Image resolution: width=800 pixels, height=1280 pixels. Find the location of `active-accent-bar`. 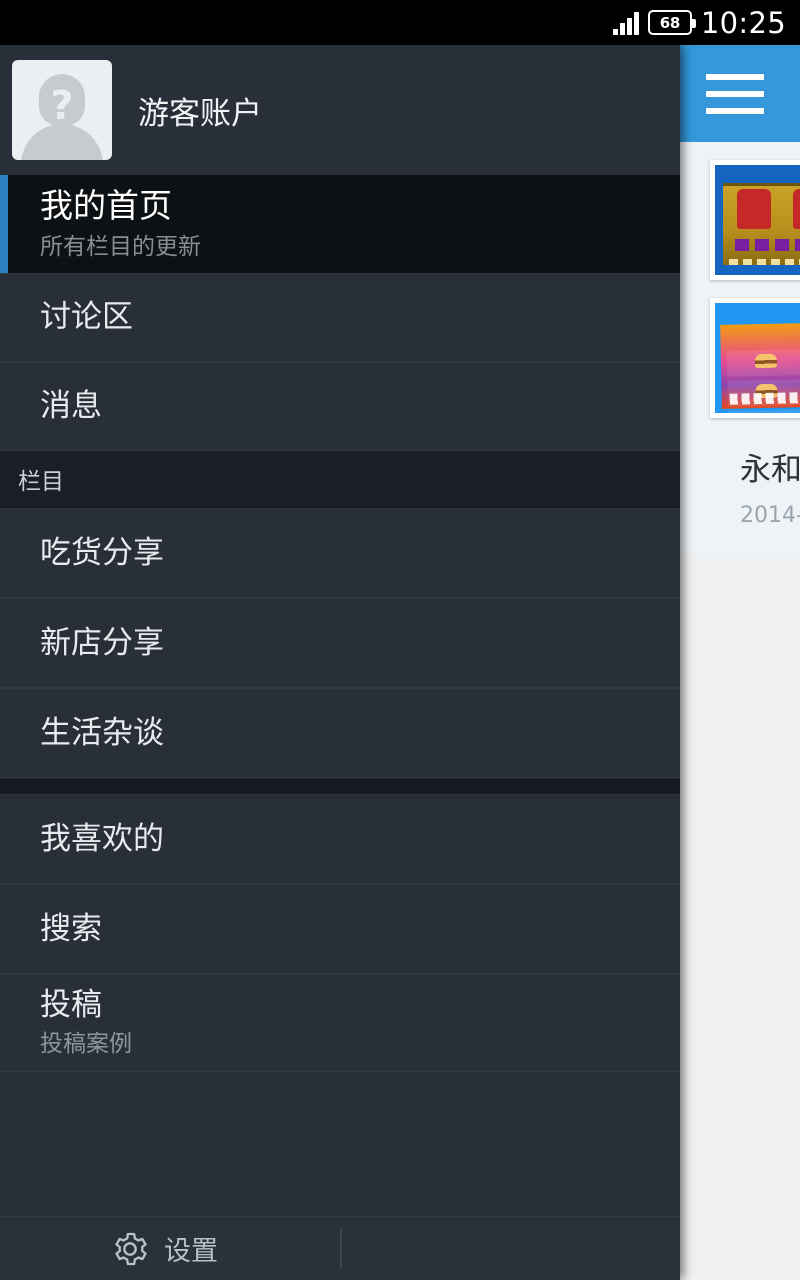

active-accent-bar is located at coordinates (4, 224).